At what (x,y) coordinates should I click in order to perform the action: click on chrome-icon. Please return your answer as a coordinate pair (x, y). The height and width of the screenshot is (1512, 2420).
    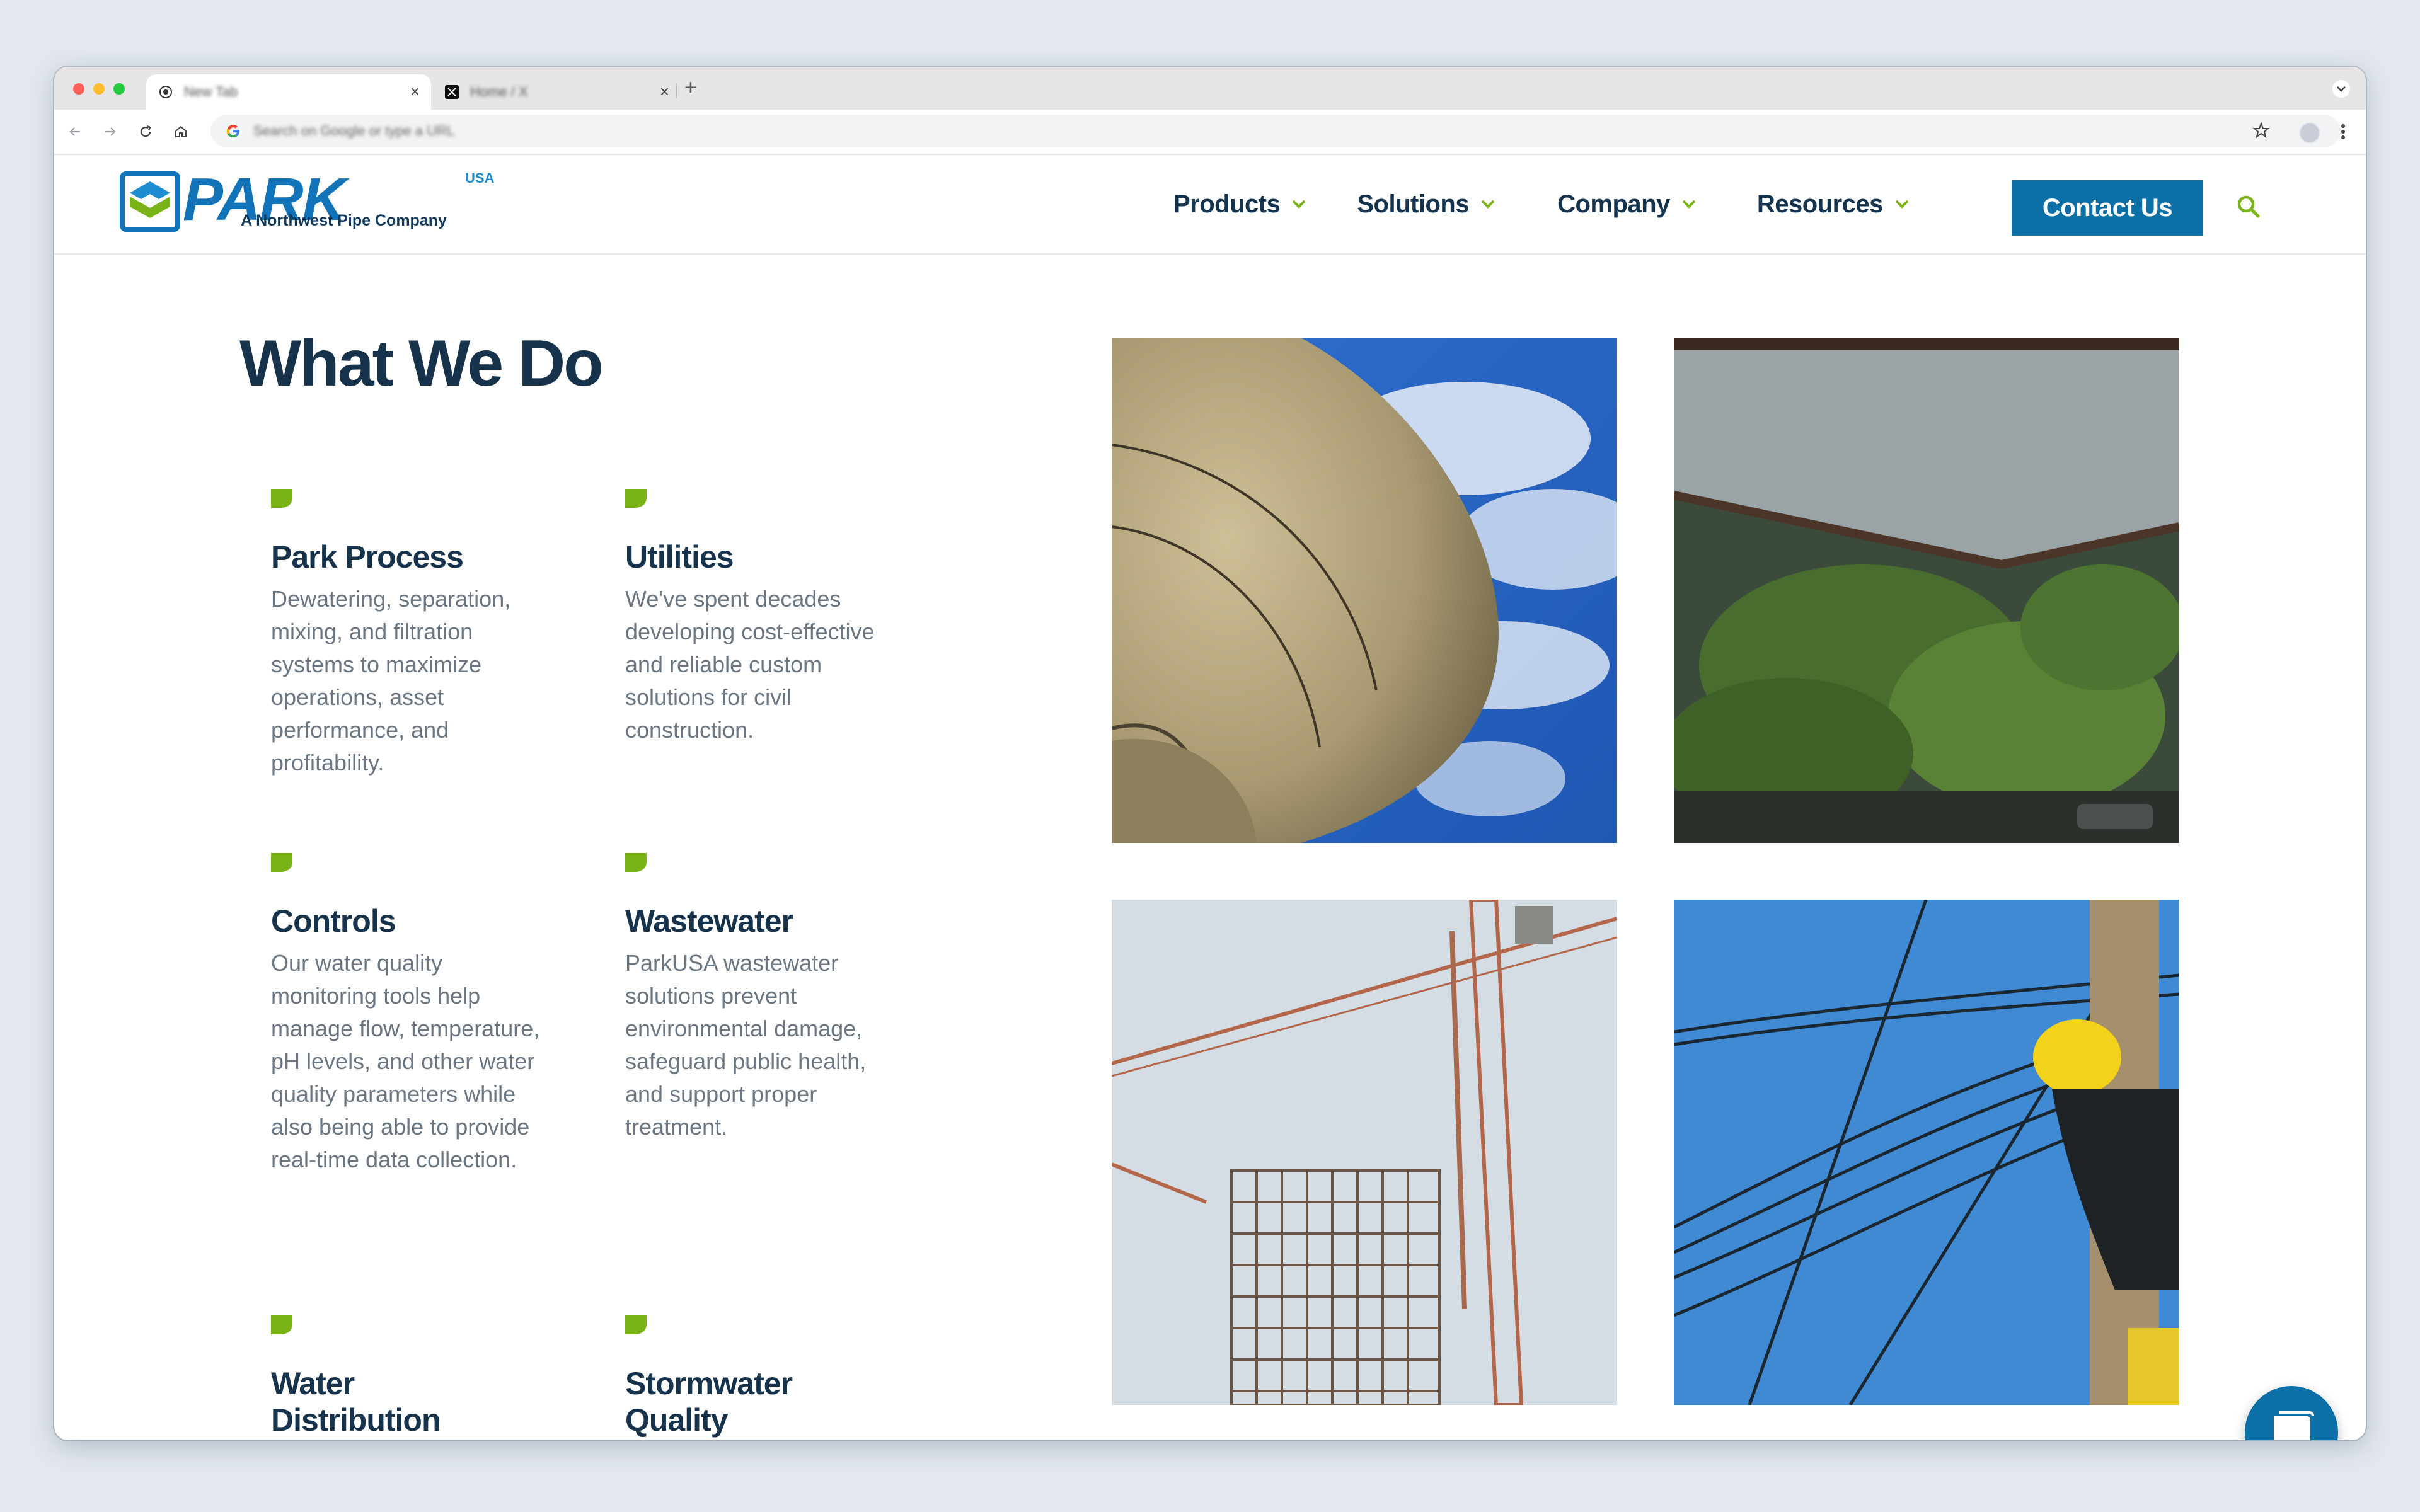
    Looking at the image, I should click on (166, 92).